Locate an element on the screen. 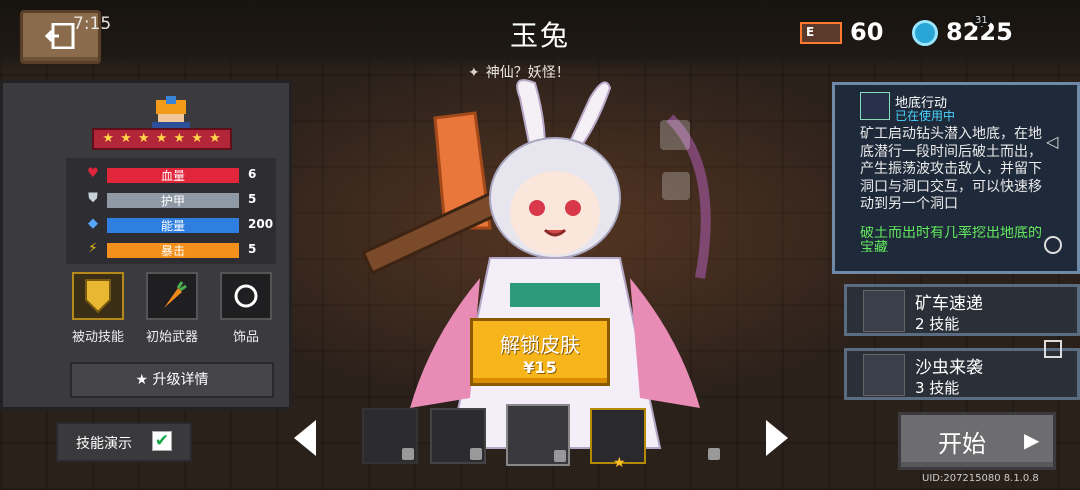 The image size is (1080, 490). stat-value: 6 is located at coordinates (252, 174).